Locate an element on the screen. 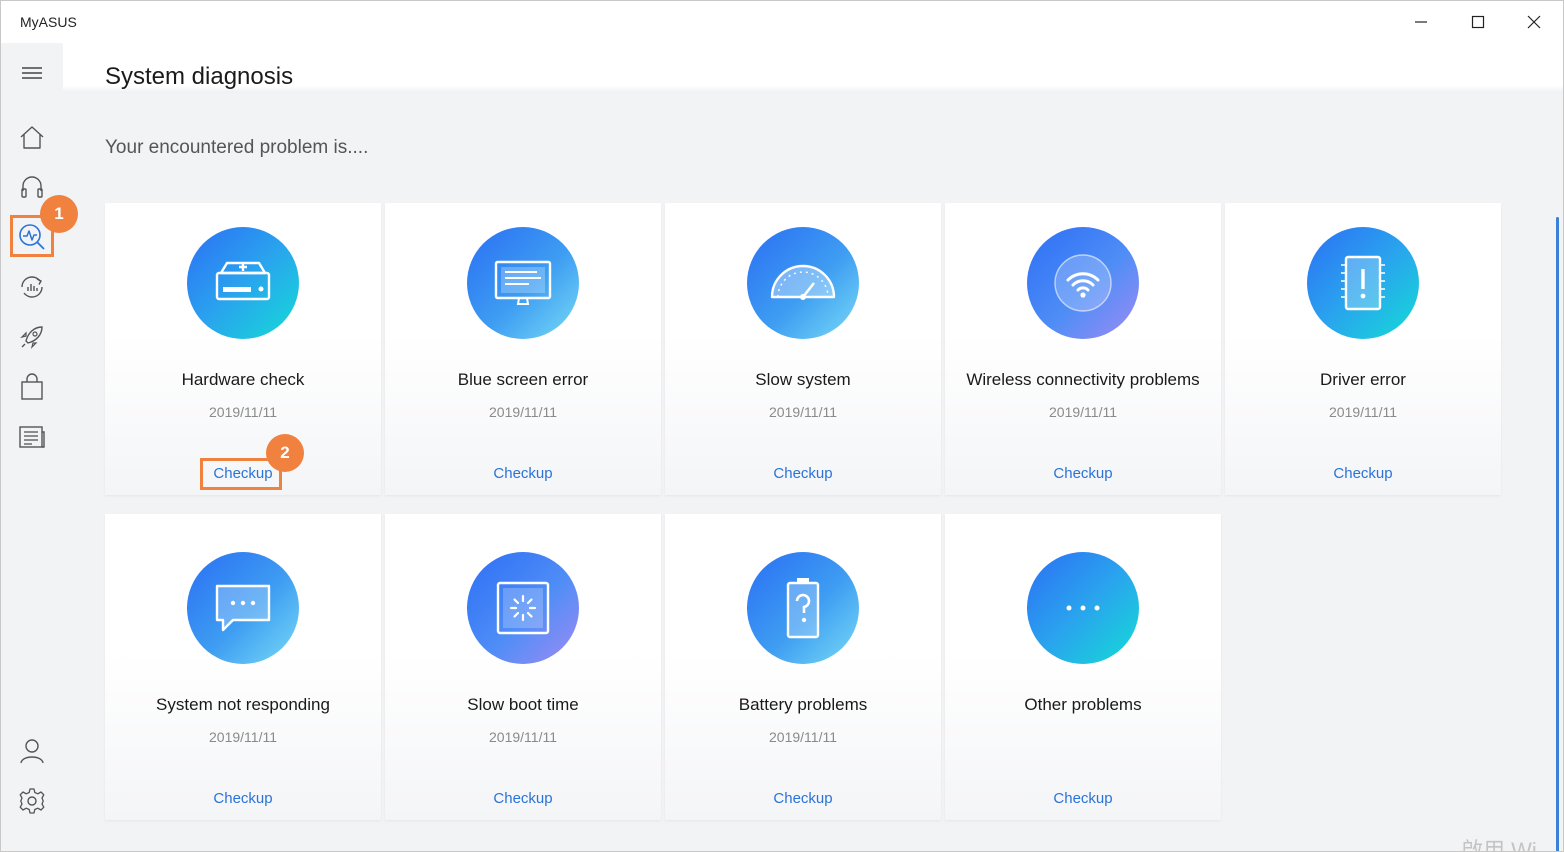  card-hardware-check: Hardware check 2019/11/11 Checkup is located at coordinates (243, 349).